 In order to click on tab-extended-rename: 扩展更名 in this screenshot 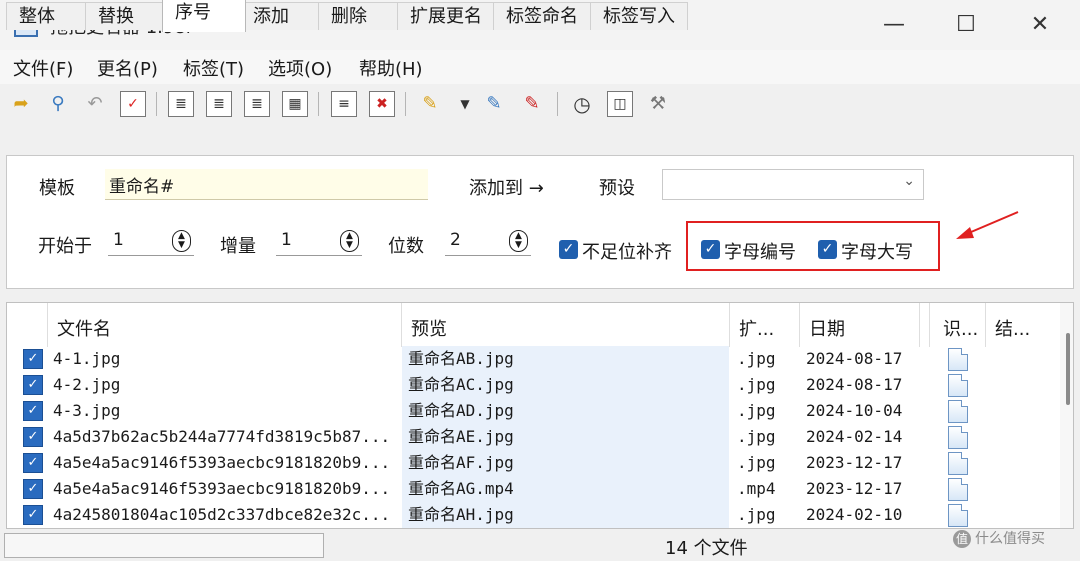, I will do `click(446, 16)`.